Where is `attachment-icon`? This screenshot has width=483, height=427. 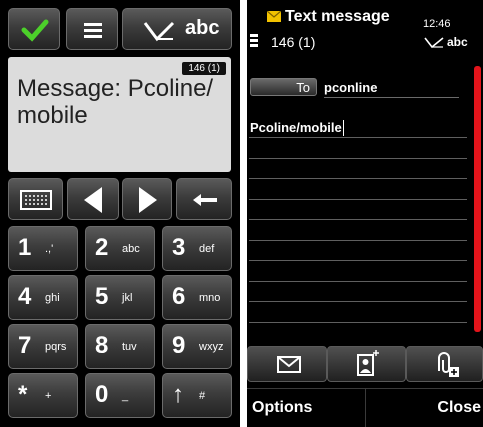 attachment-icon is located at coordinates (448, 364).